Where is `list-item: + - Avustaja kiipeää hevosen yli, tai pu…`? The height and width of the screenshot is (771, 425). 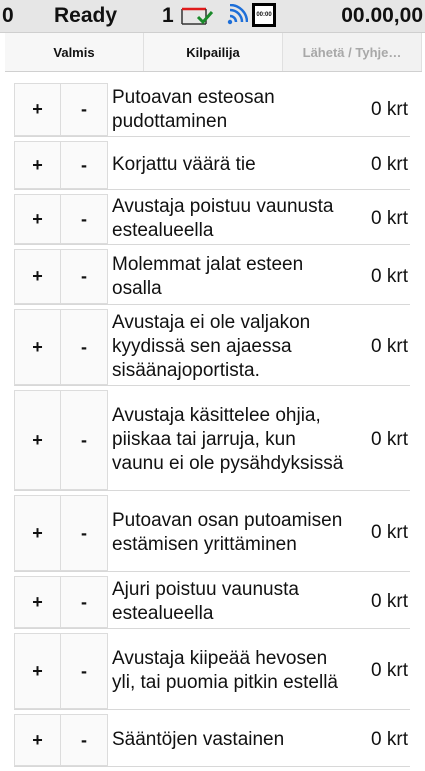 list-item: + - Avustaja kiipeää hevosen yli, tai pu… is located at coordinates (212, 671).